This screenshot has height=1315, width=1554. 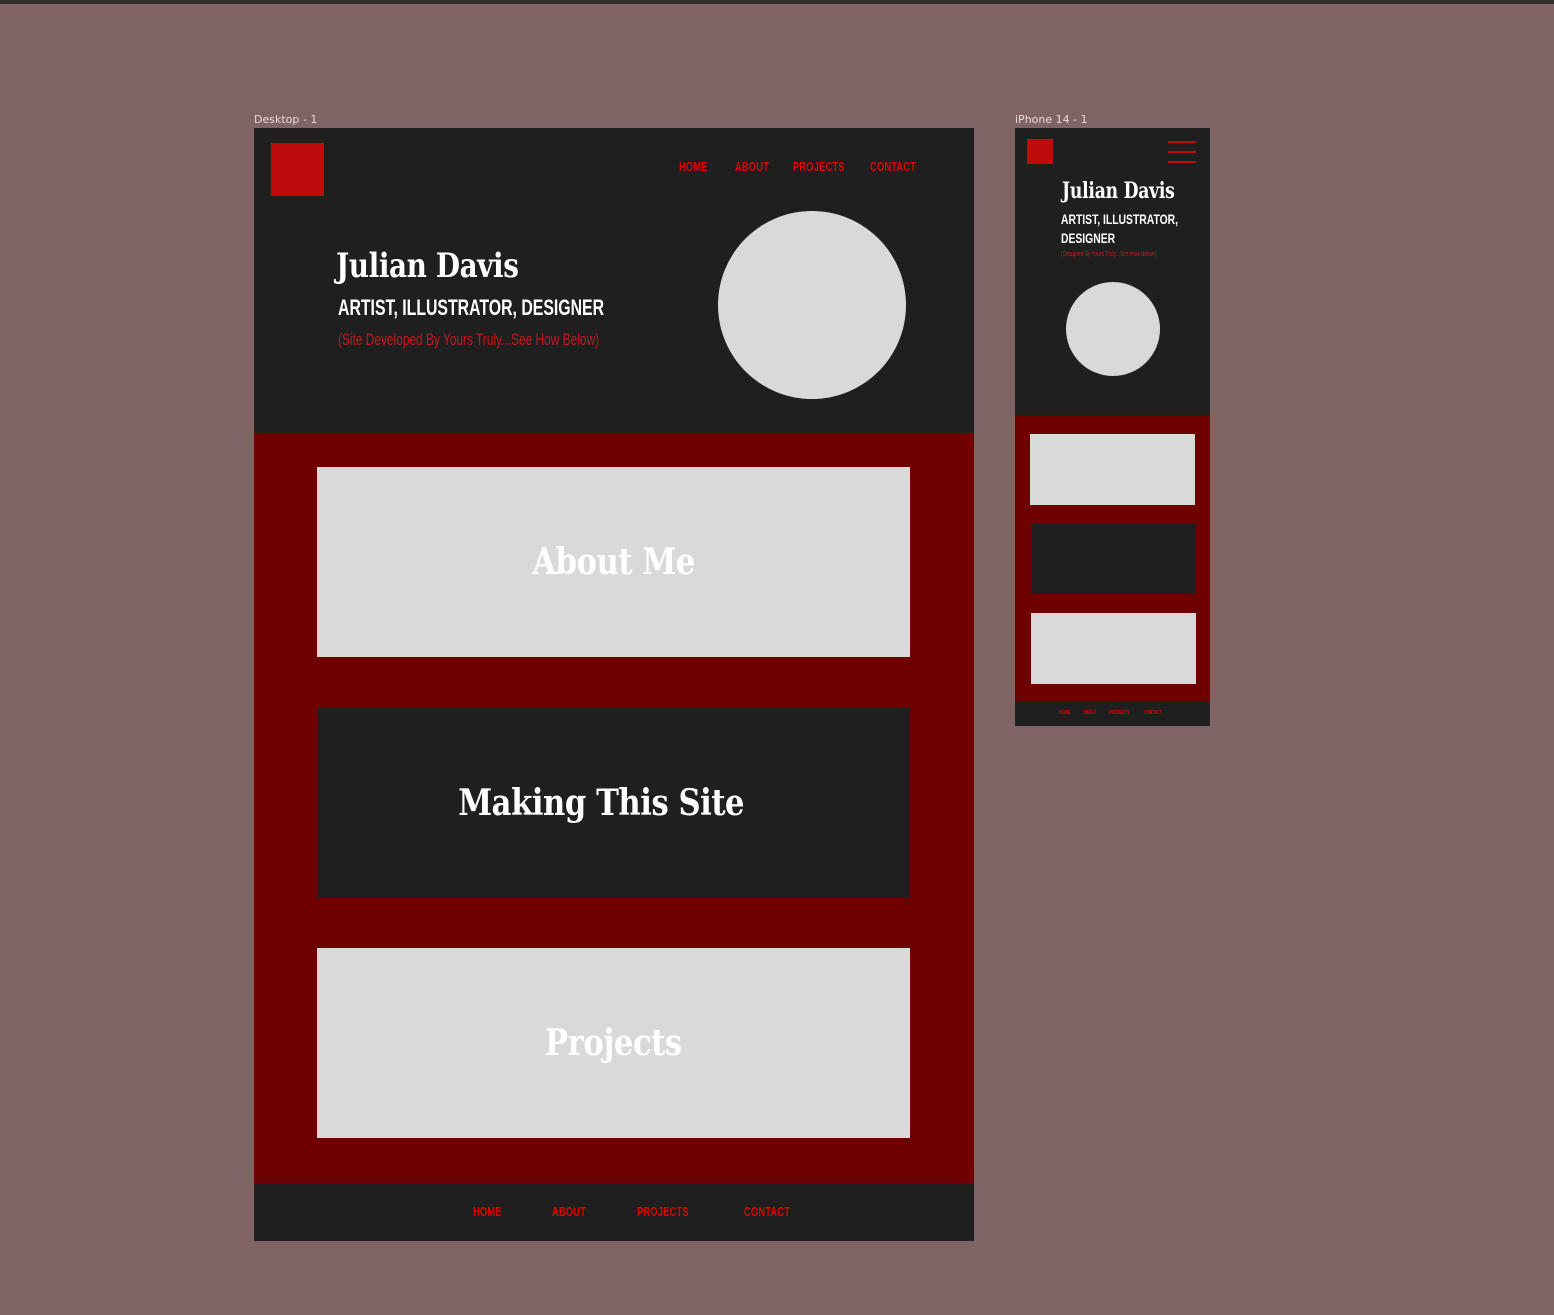 I want to click on about-me-card: About Me, so click(x=613, y=562).